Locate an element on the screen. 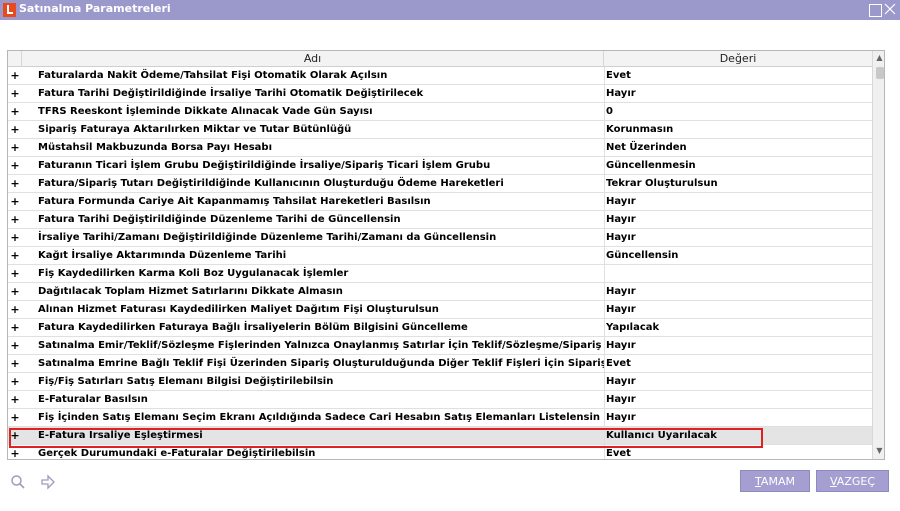  grid-header: Adı Değeri is located at coordinates (440, 59).